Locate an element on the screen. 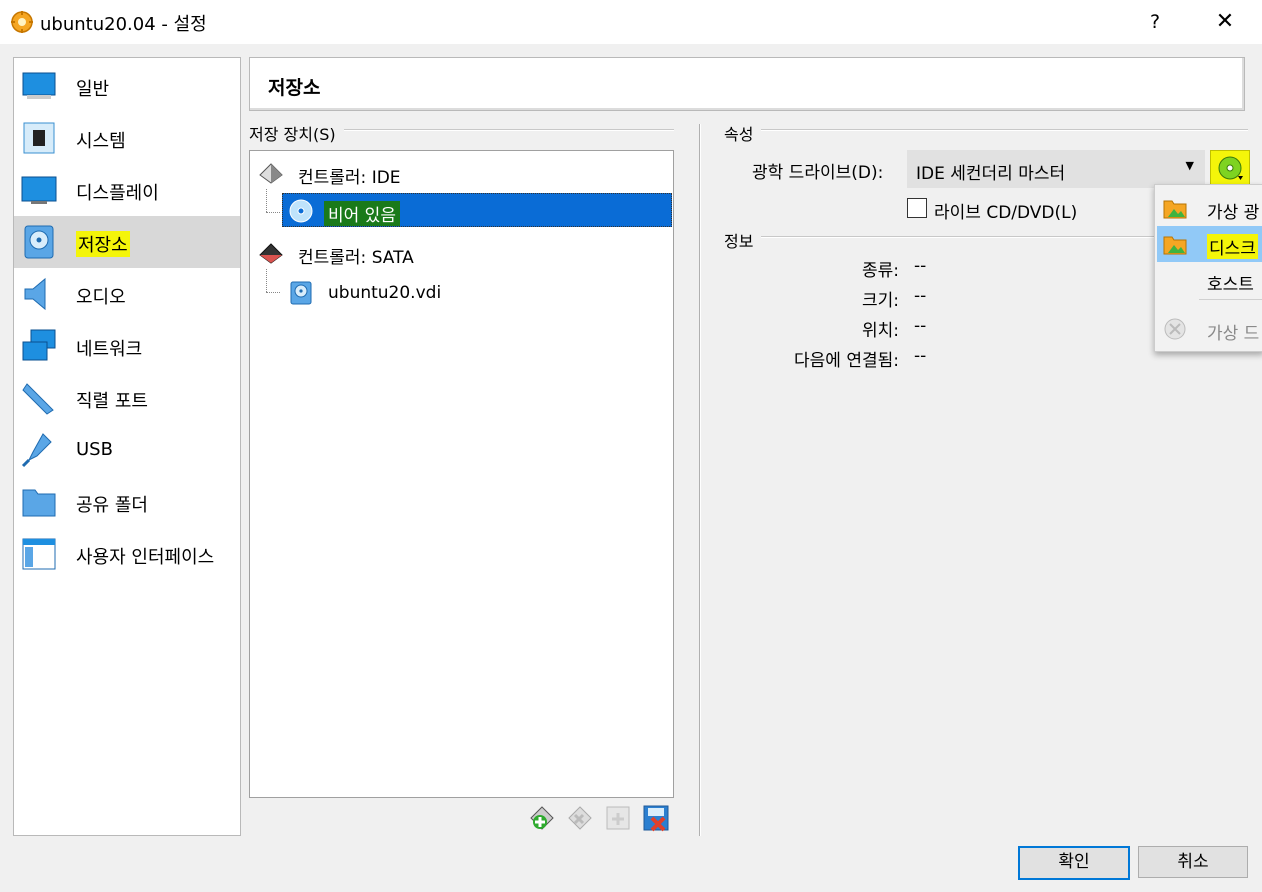 The height and width of the screenshot is (892, 1262). menu-item-disk: 디스크 is located at coordinates (1209, 244).